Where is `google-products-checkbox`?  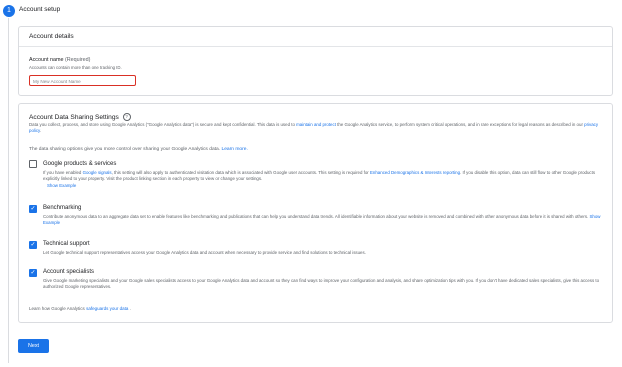 google-products-checkbox is located at coordinates (33, 164).